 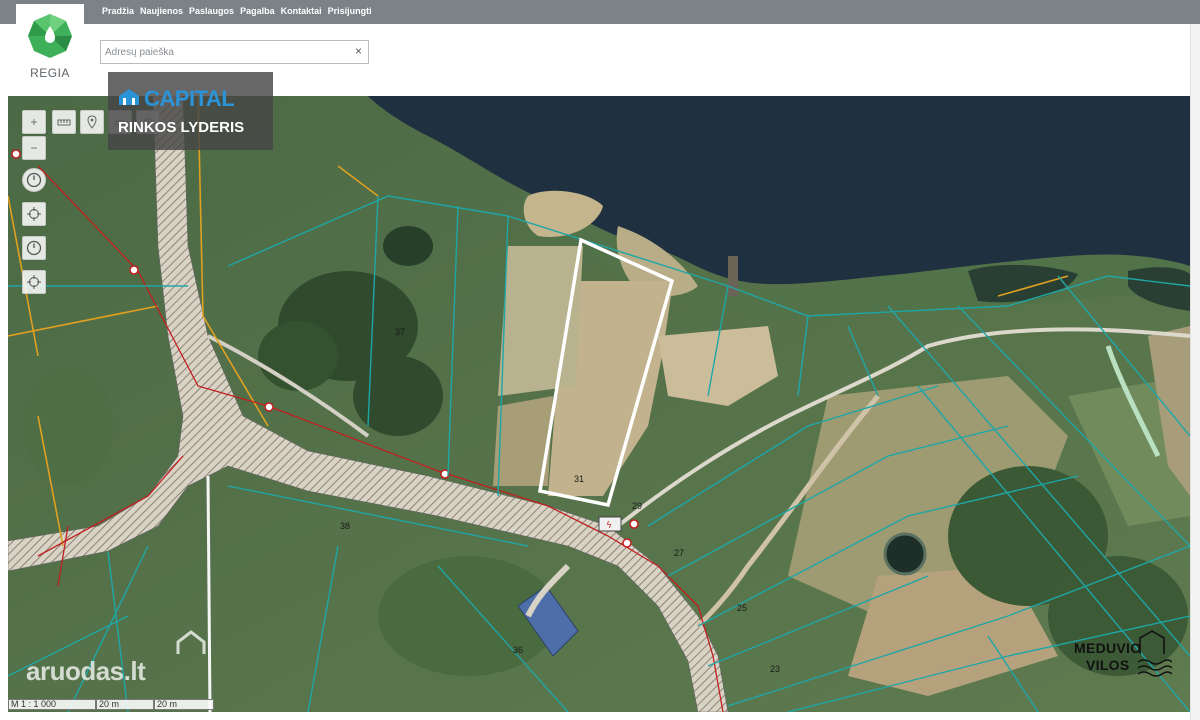 What do you see at coordinates (52, 704) in the screenshot?
I see `map-scale-ratio: M 1 : 1 000` at bounding box center [52, 704].